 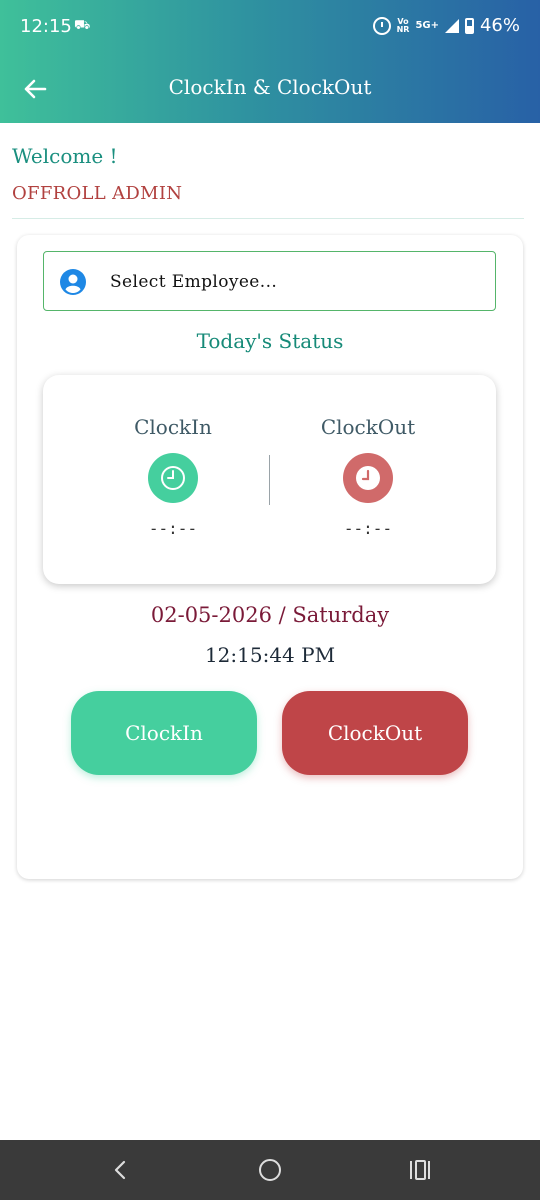 What do you see at coordinates (368, 528) in the screenshot?
I see `clock-out-time: --:--` at bounding box center [368, 528].